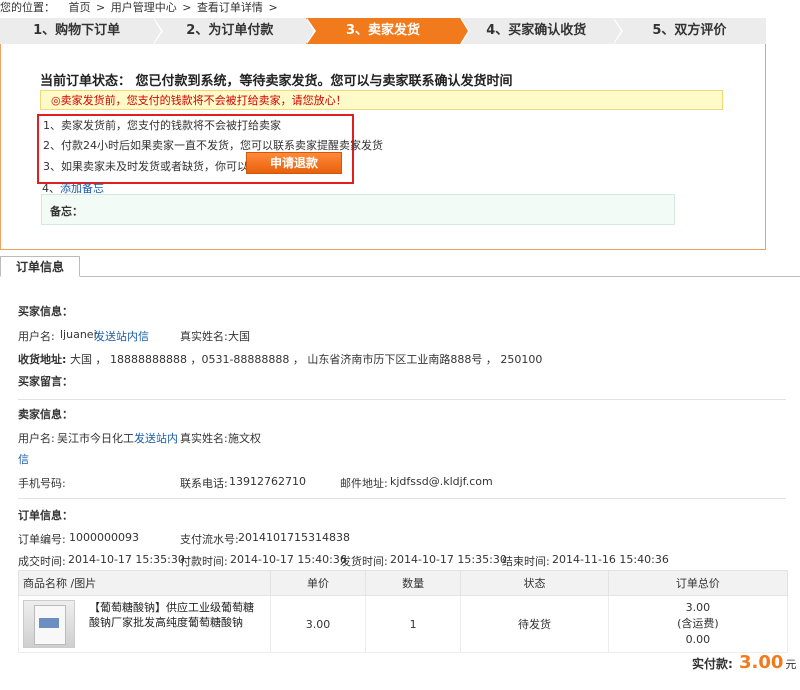 Image resolution: width=800 pixels, height=690 pixels. I want to click on actual-payment-label: 实付款:, so click(712, 664).